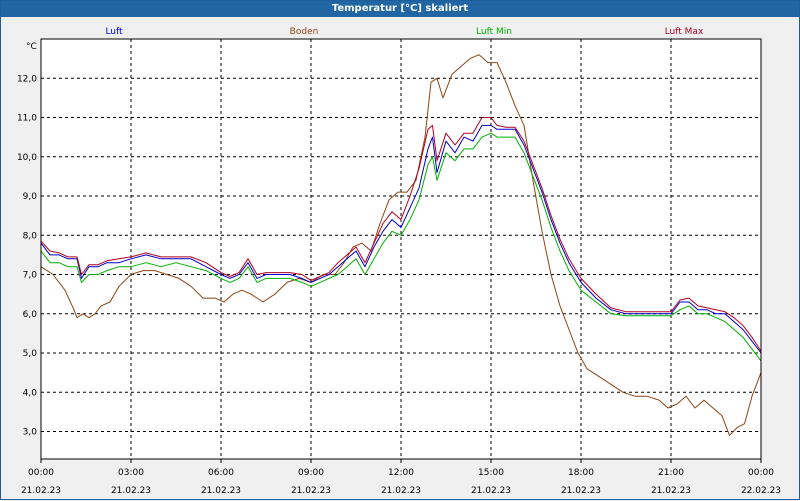 The height and width of the screenshot is (501, 800). I want to click on y-tick-label: 12,0, so click(27, 79).